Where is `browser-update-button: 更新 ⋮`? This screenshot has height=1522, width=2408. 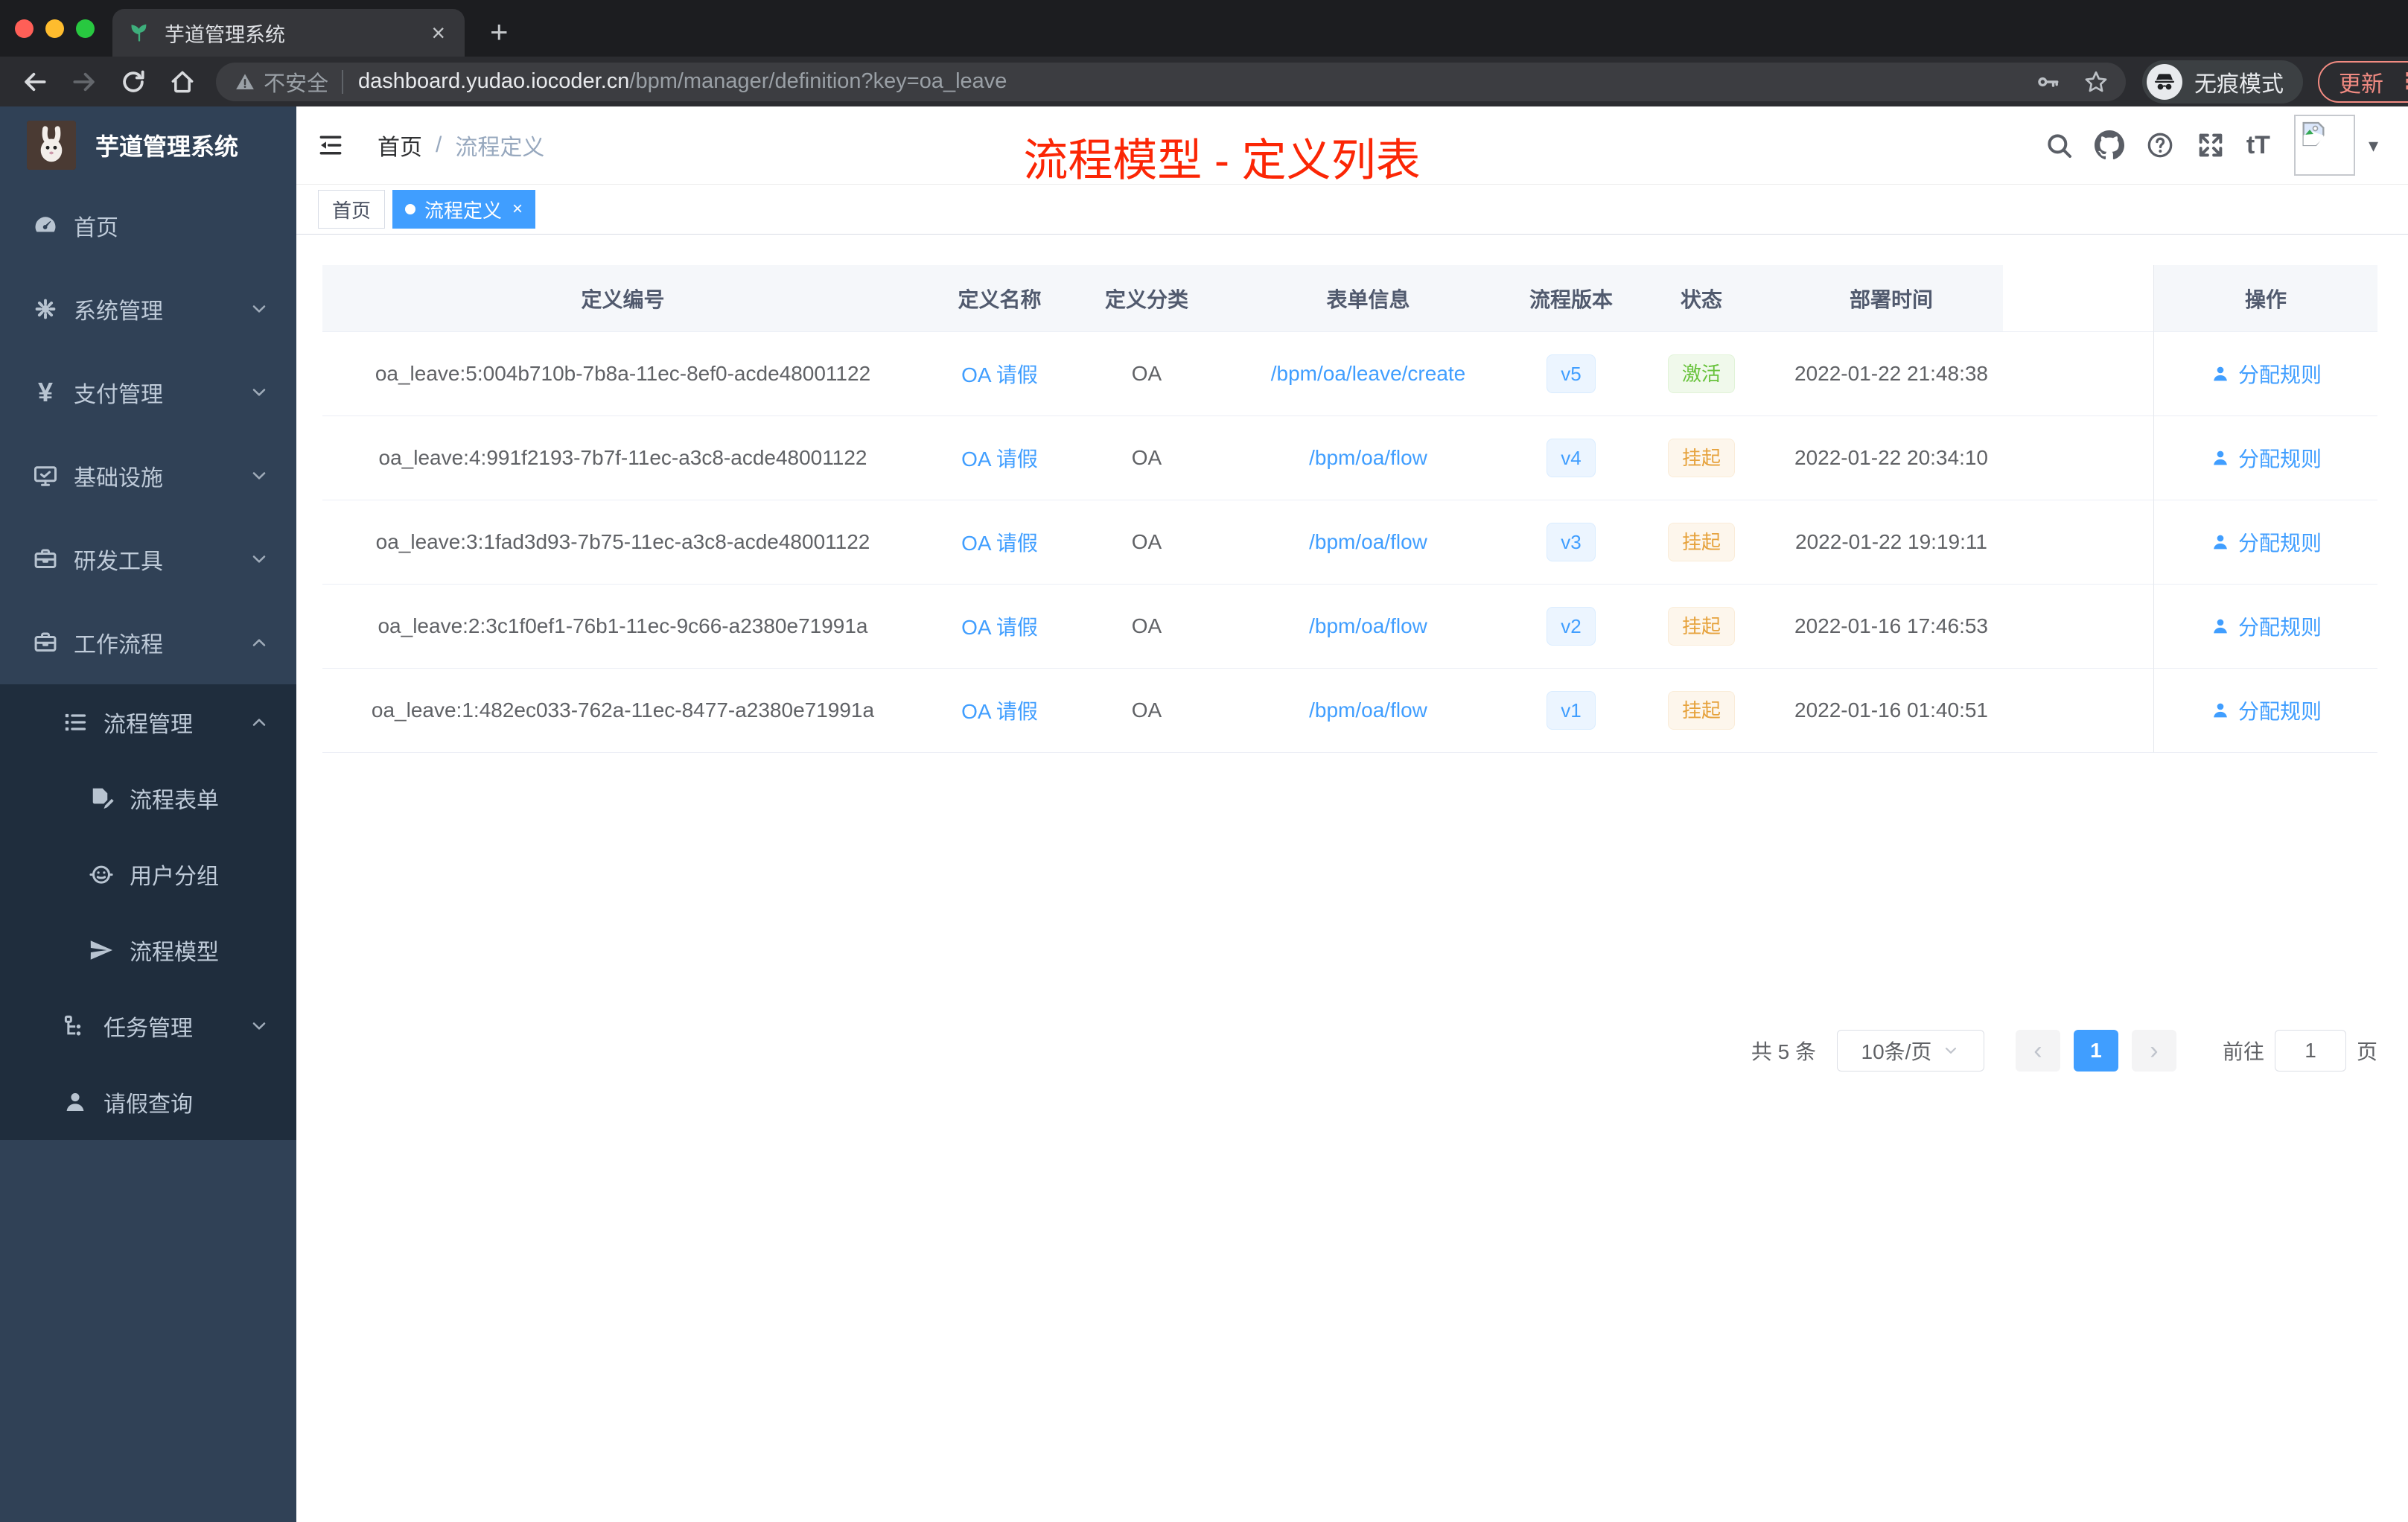 browser-update-button: 更新 ⋮ is located at coordinates (2363, 81).